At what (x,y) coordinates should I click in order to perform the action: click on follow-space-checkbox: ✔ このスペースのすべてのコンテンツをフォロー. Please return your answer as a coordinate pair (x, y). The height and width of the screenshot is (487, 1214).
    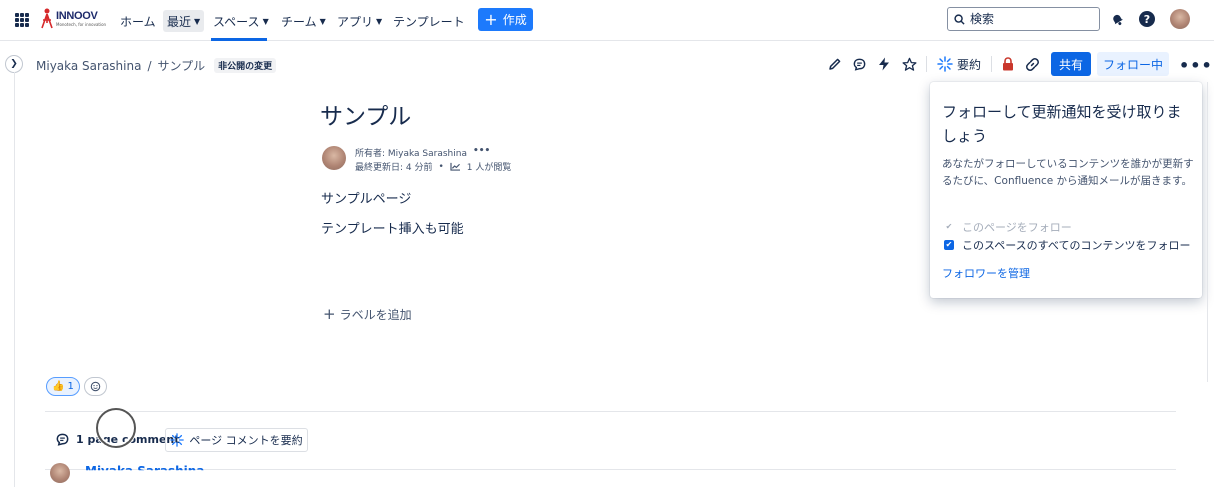
    Looking at the image, I should click on (1067, 245).